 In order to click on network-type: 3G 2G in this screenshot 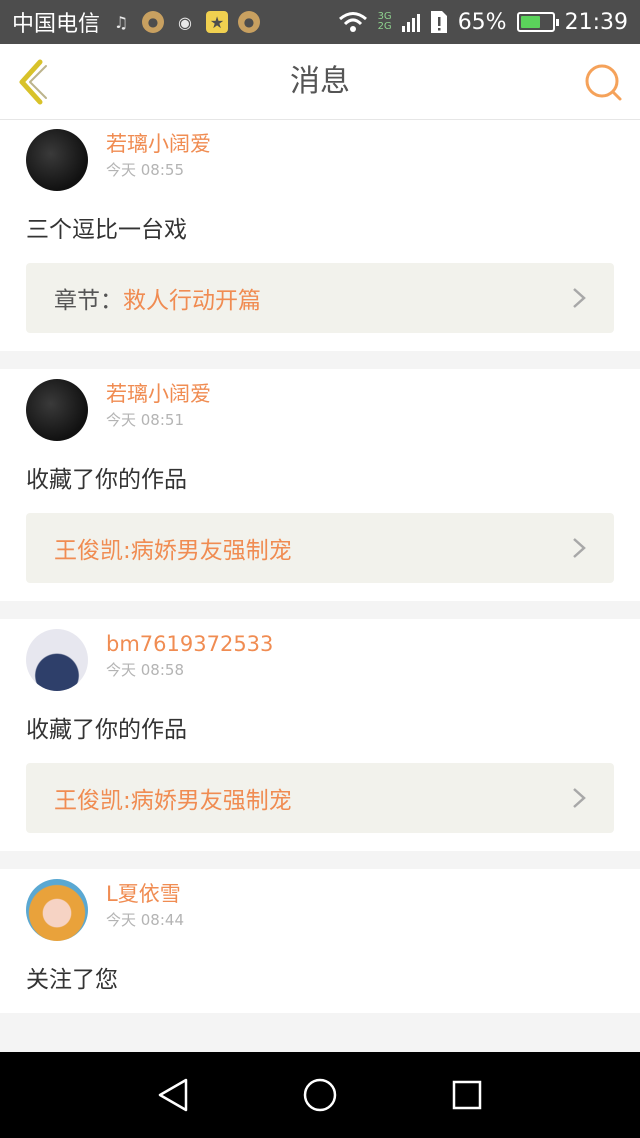, I will do `click(385, 22)`.